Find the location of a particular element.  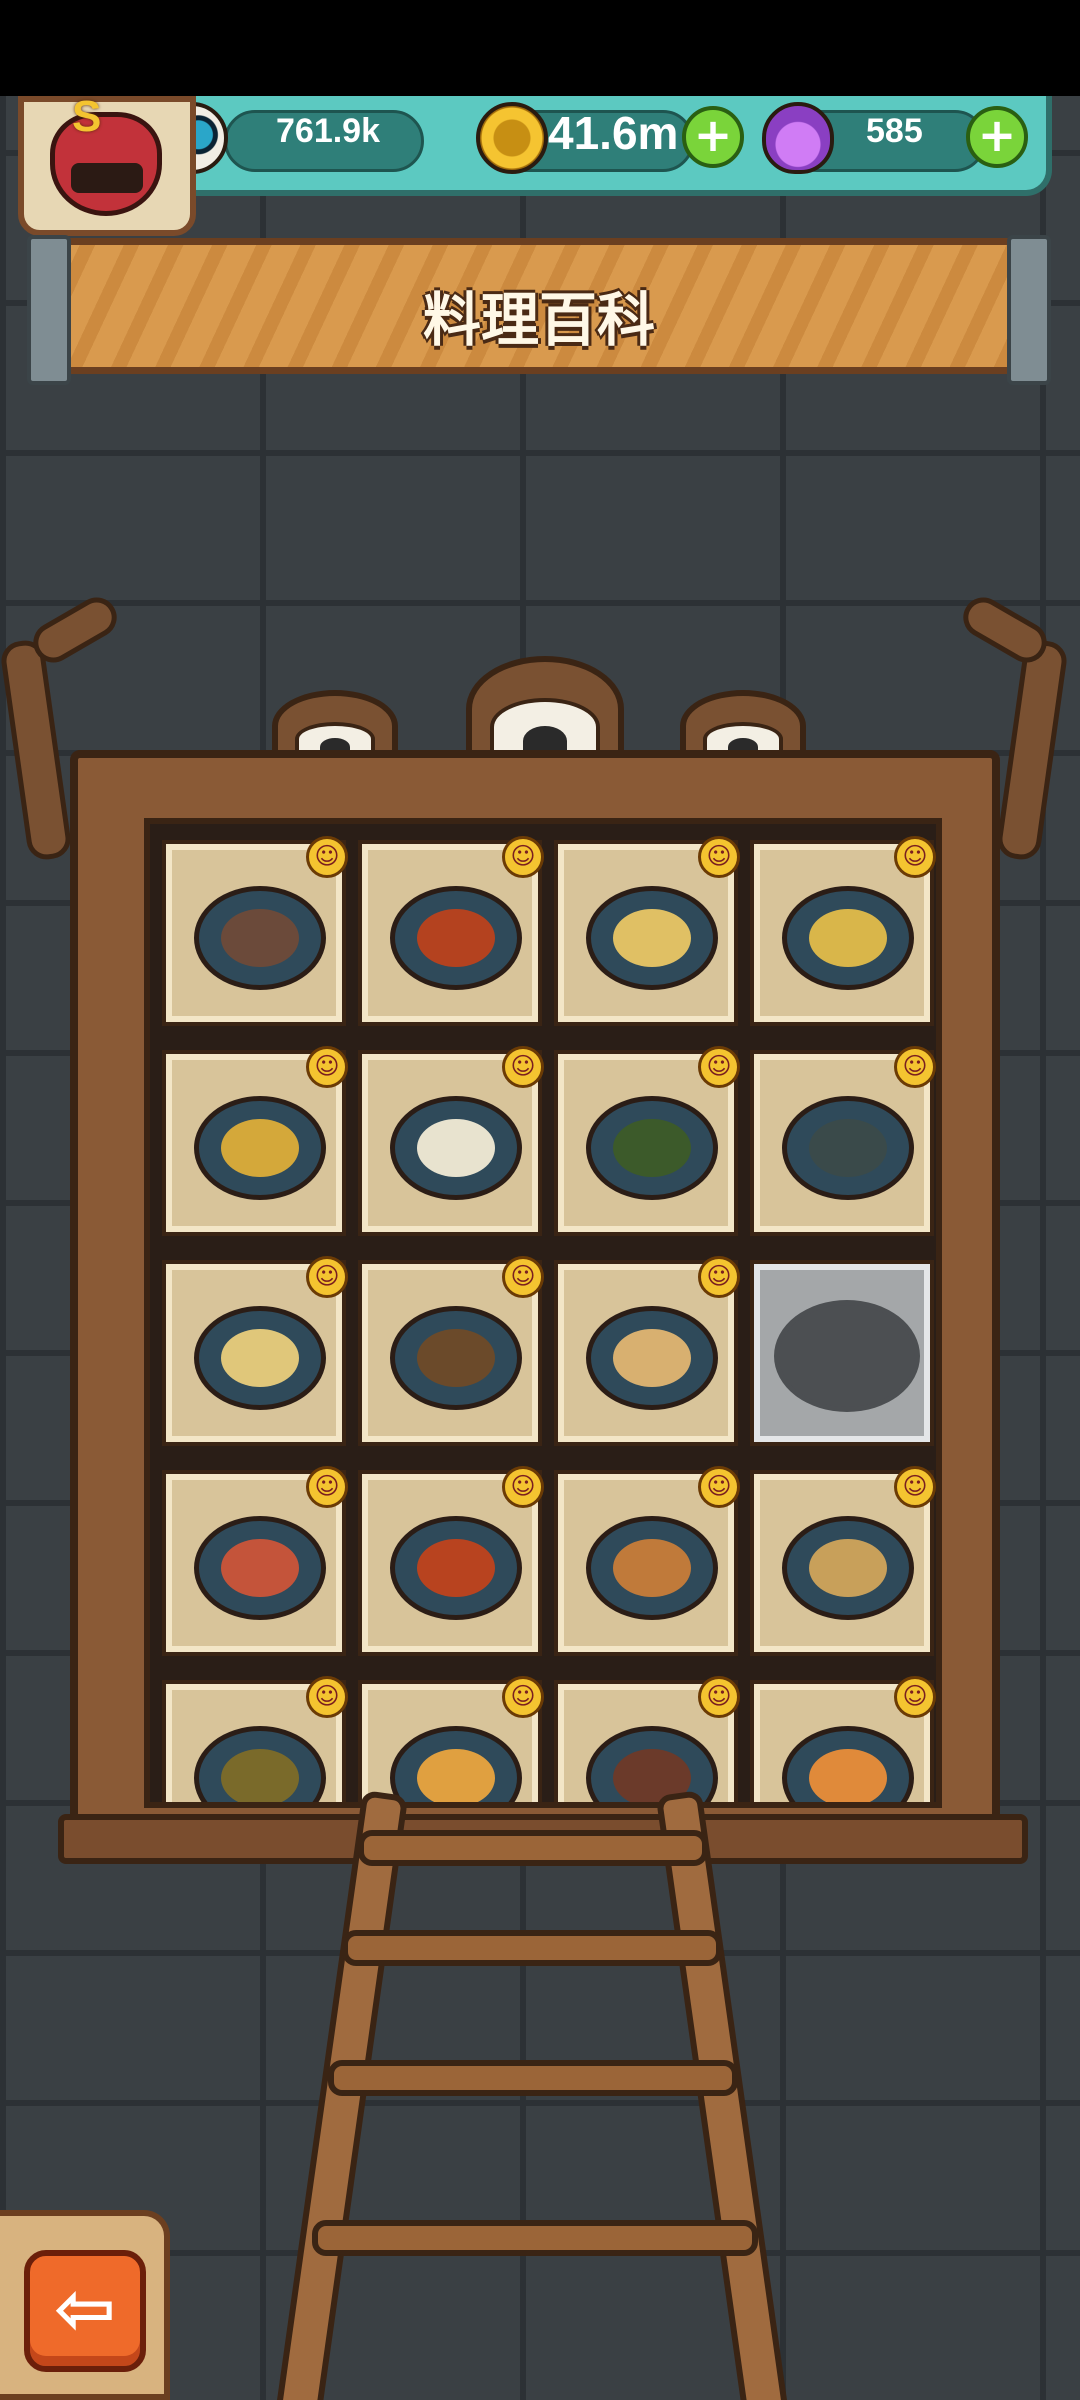

stuffed-buns-icon is located at coordinates (848, 1148).